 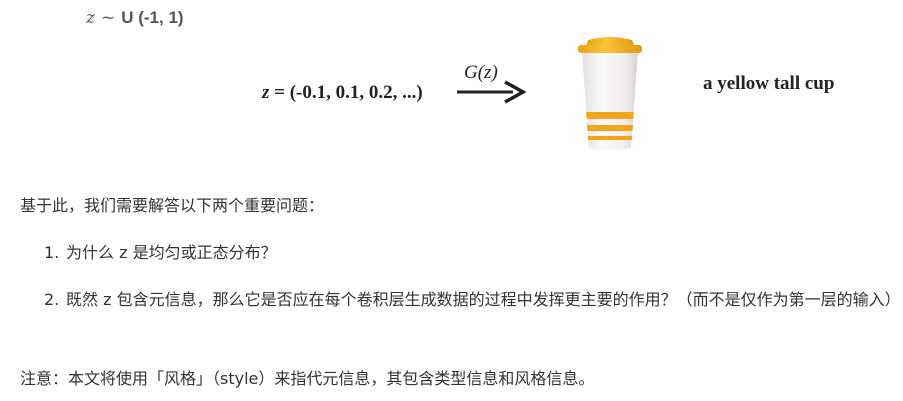 I want to click on list-item-number: 2., so click(x=52, y=299).